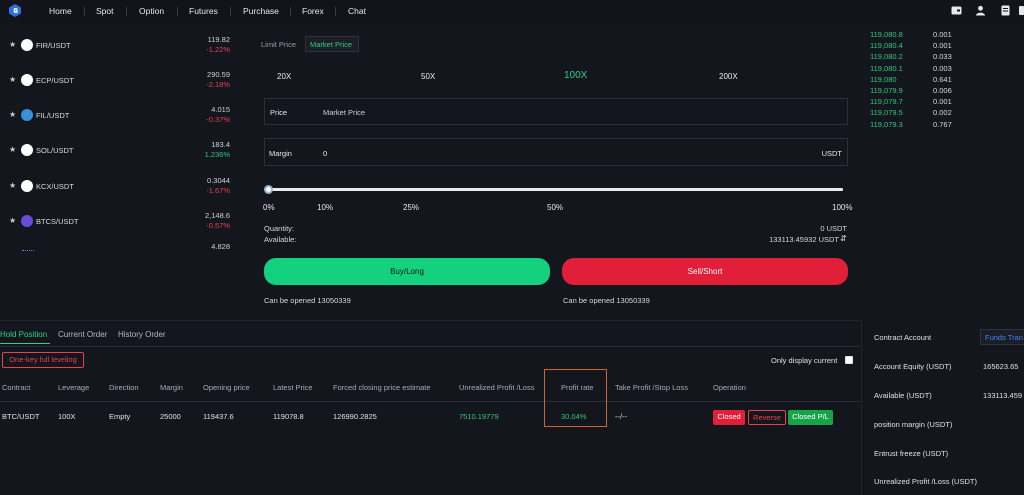 The image size is (1024, 495). I want to click on orderbook-price: 119,080.1, so click(886, 68).